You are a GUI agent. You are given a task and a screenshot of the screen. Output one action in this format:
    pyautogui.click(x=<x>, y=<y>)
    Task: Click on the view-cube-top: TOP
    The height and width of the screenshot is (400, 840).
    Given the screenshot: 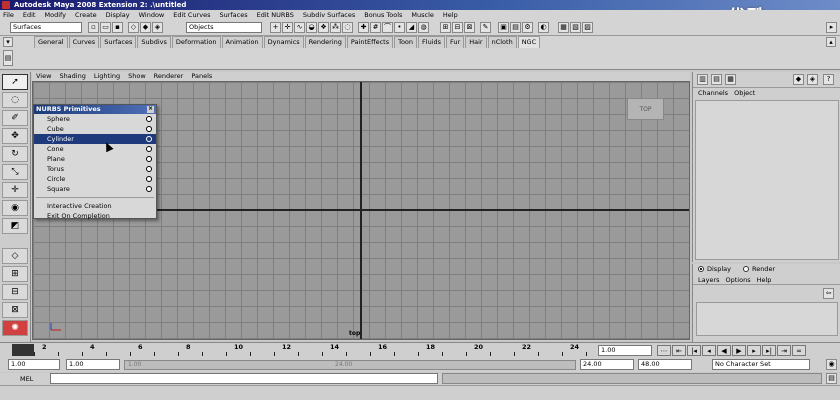 What is the action you would take?
    pyautogui.click(x=645, y=109)
    